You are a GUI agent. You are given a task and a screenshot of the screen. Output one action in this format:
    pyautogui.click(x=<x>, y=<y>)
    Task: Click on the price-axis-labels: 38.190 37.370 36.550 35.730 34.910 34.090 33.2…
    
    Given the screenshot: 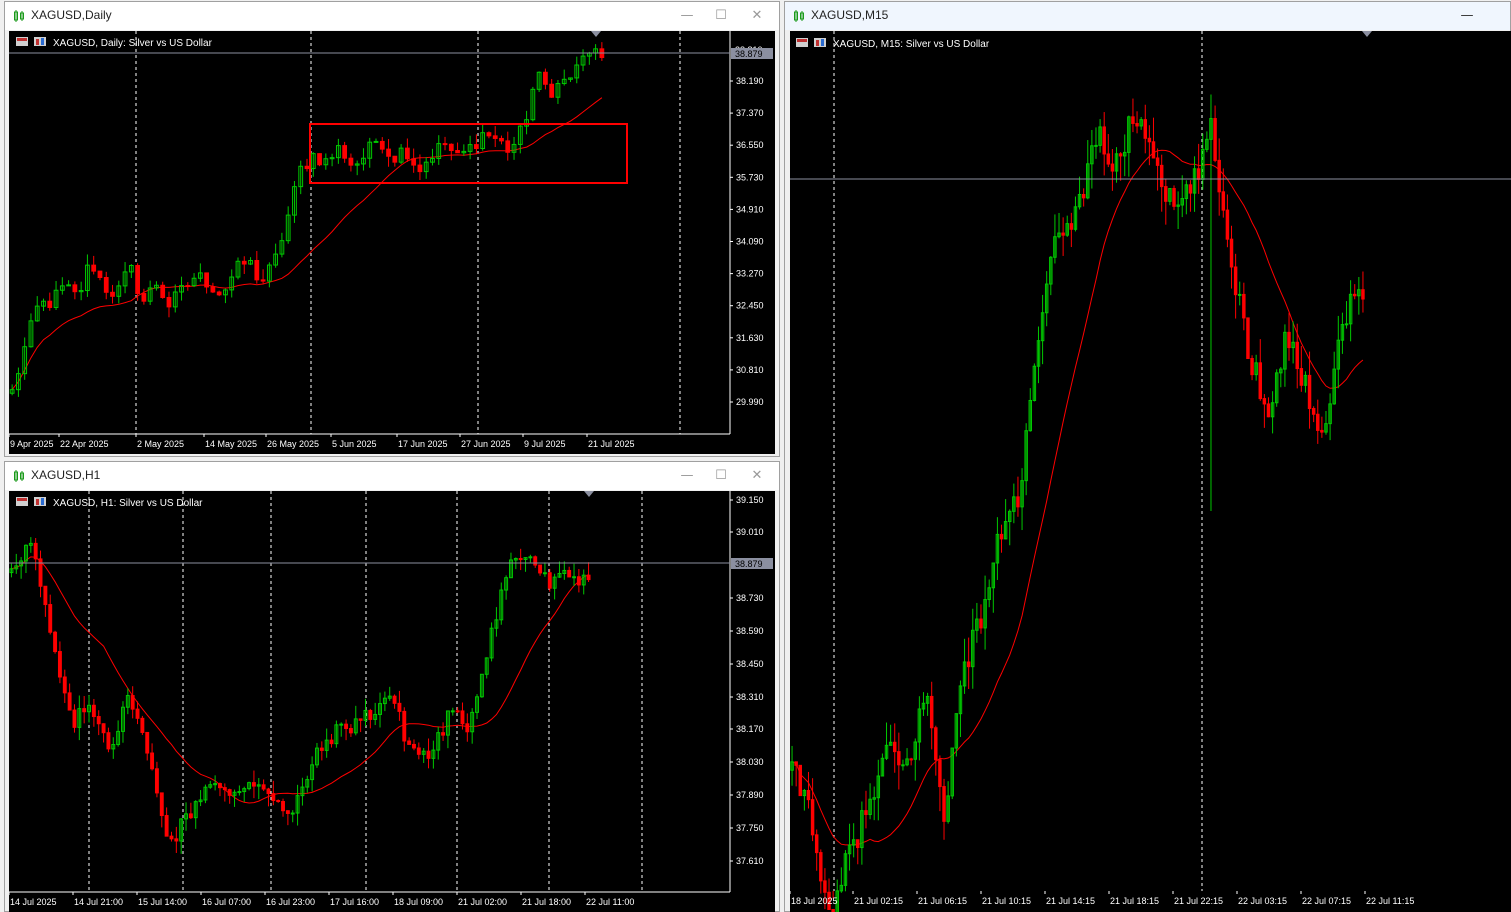 What is the action you would take?
    pyautogui.click(x=747, y=241)
    